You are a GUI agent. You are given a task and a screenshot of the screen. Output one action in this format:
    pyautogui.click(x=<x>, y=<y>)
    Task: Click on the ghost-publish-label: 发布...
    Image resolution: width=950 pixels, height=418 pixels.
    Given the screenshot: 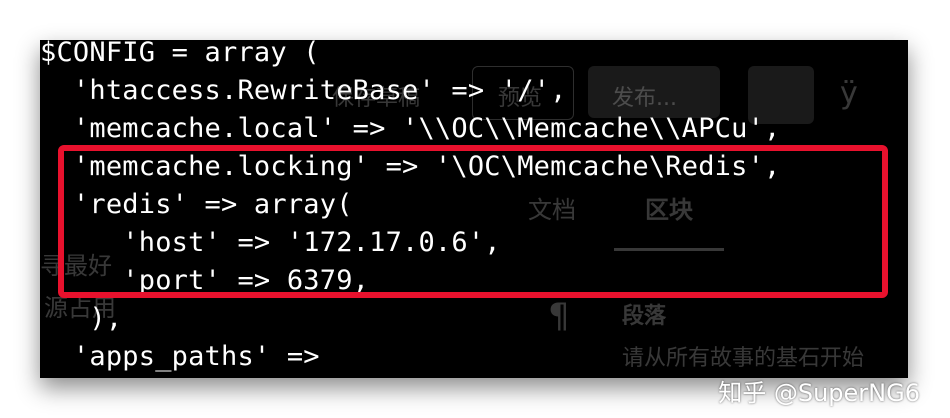 What is the action you would take?
    pyautogui.click(x=644, y=98)
    